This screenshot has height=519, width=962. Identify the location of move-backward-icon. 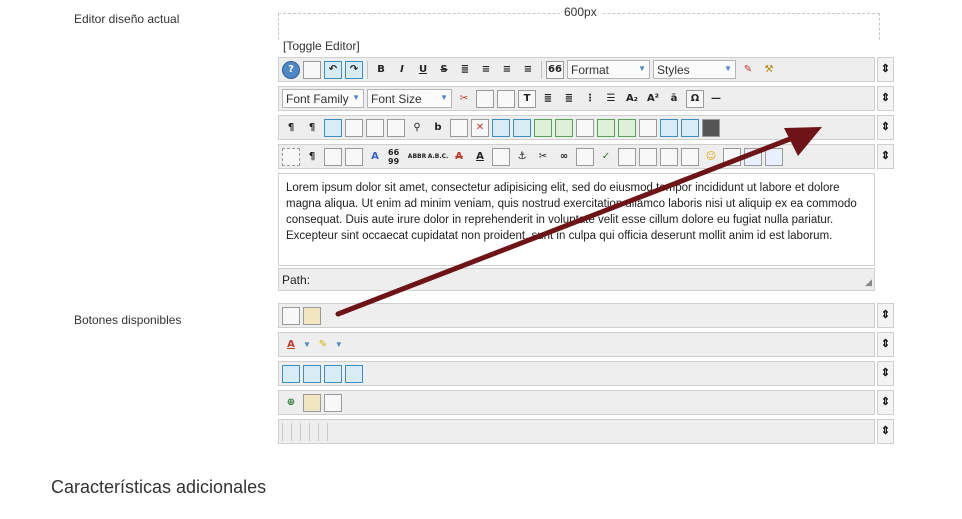
(690, 156).